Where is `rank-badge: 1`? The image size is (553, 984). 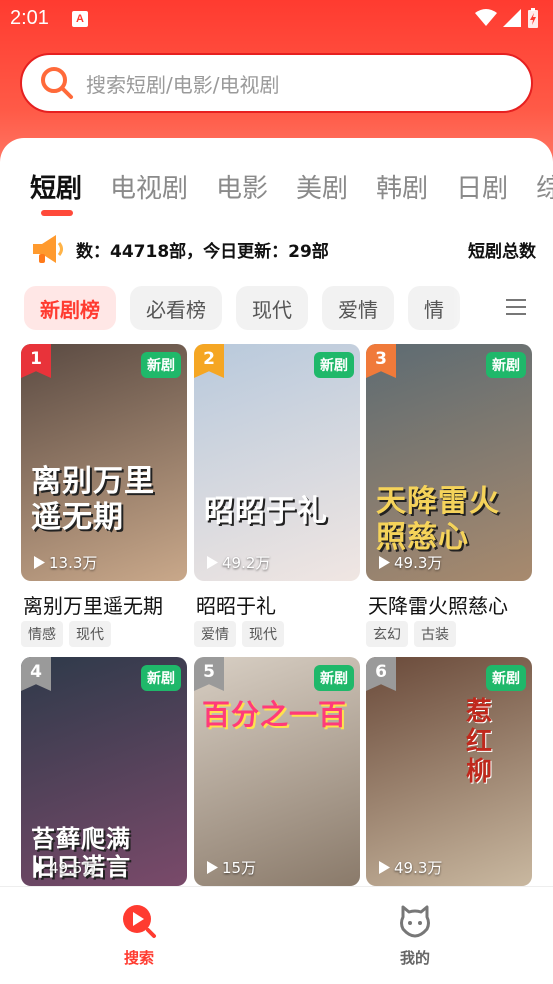
rank-badge: 1 is located at coordinates (36, 361).